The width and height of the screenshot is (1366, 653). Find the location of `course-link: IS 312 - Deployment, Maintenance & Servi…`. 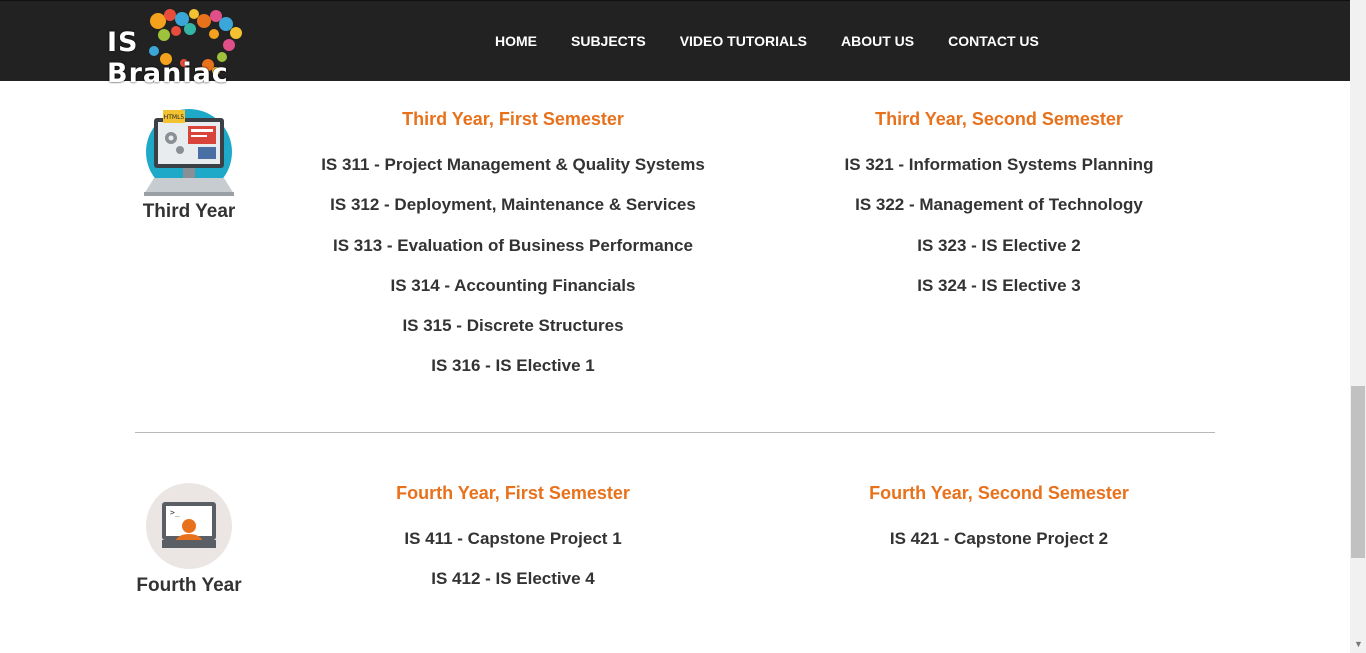

course-link: IS 312 - Deployment, Maintenance & Servi… is located at coordinates (513, 214).